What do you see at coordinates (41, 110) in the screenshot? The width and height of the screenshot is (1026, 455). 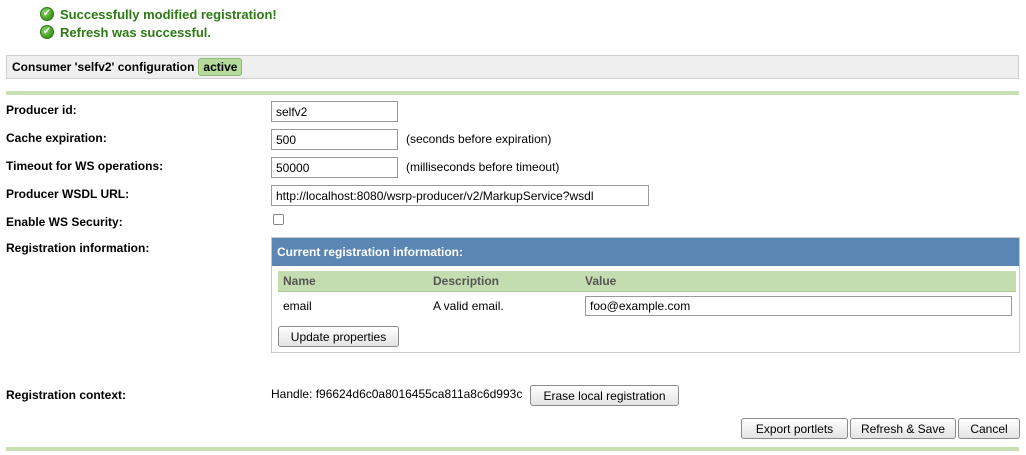 I see `producer-id-label: Producer id:` at bounding box center [41, 110].